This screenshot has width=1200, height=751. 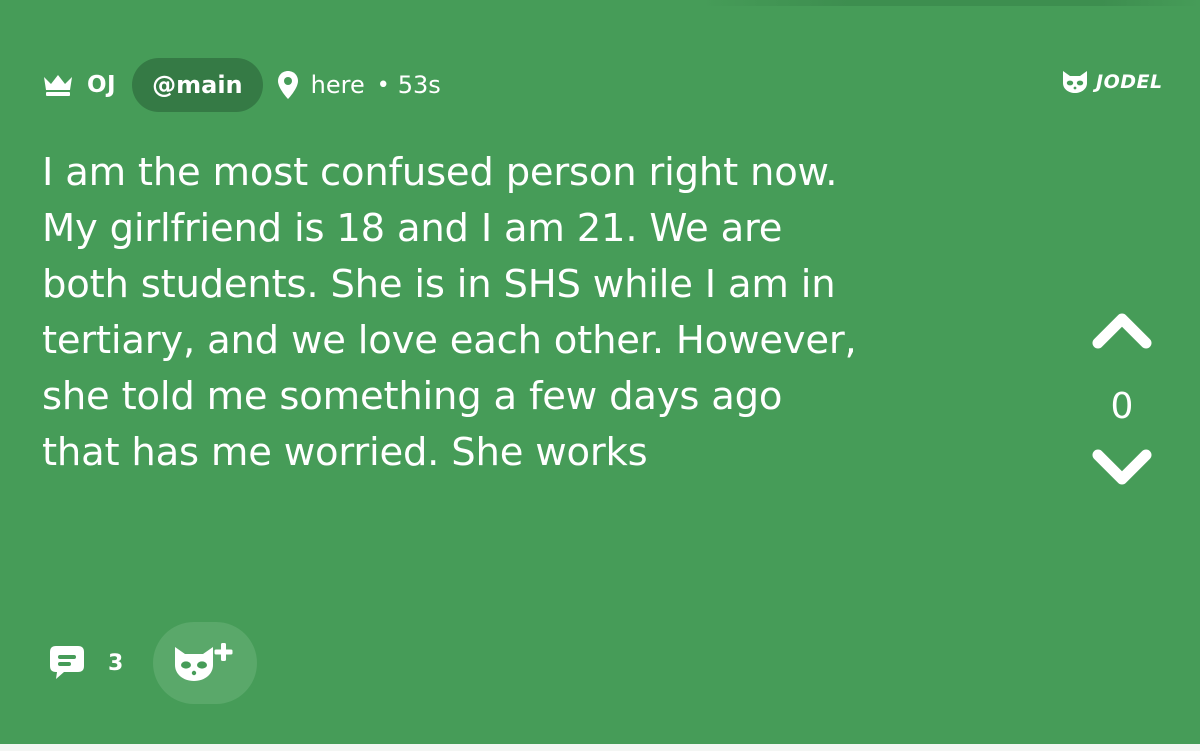 I want to click on comment-count: 3, so click(x=116, y=663).